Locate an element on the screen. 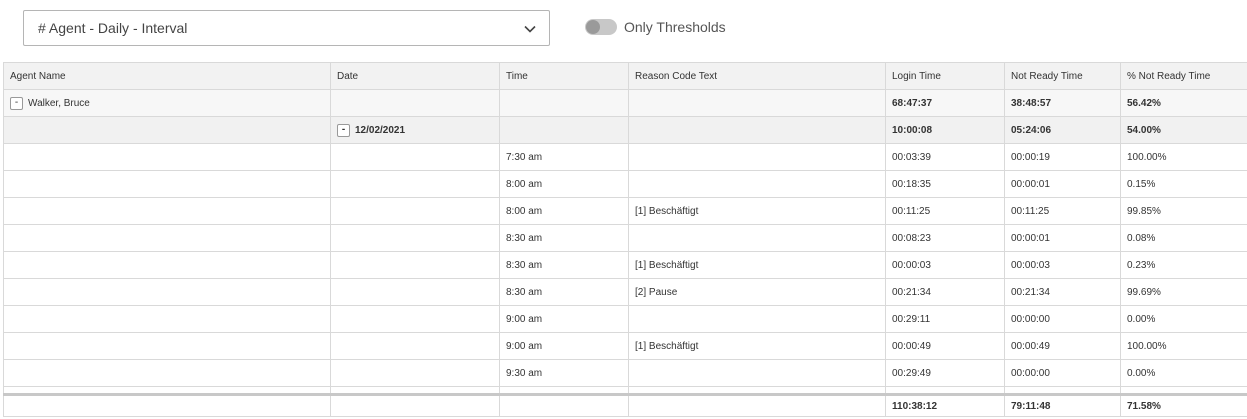  not-ready-time-cell: 00:00:00 is located at coordinates (1062, 373).